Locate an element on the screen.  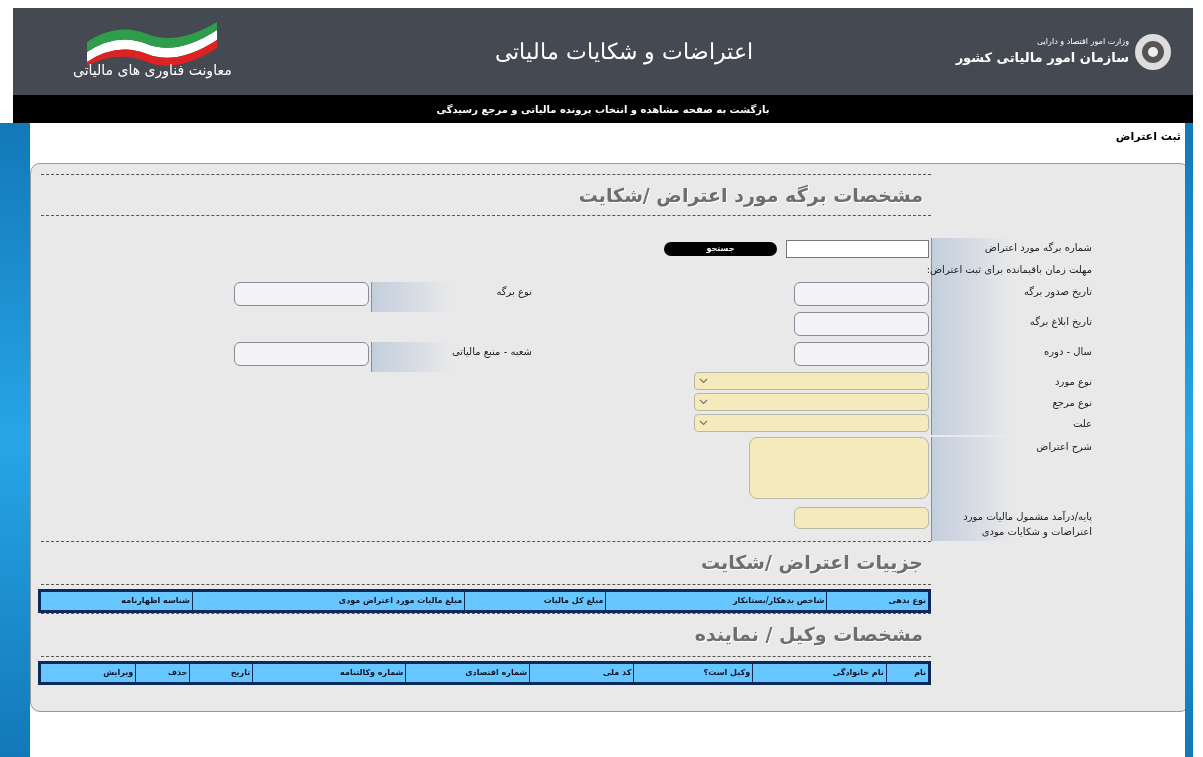
column-header: مبلغ مالیات مورد اعتراض مودی is located at coordinates (328, 601).